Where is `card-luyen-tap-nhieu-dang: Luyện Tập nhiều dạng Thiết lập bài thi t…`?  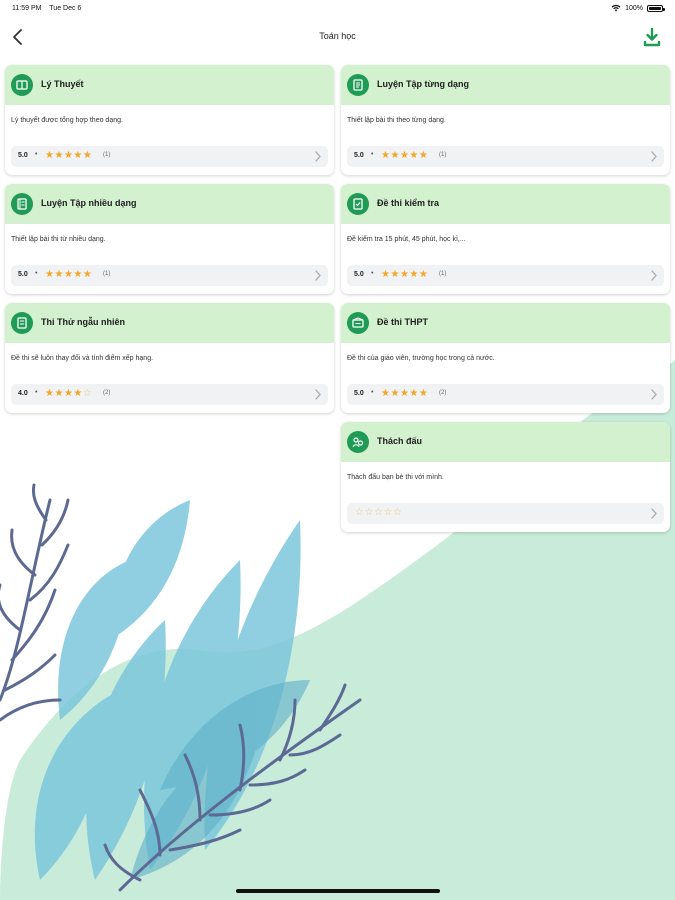 card-luyen-tap-nhieu-dang: Luyện Tập nhiều dạng Thiết lập bài thi t… is located at coordinates (169, 239).